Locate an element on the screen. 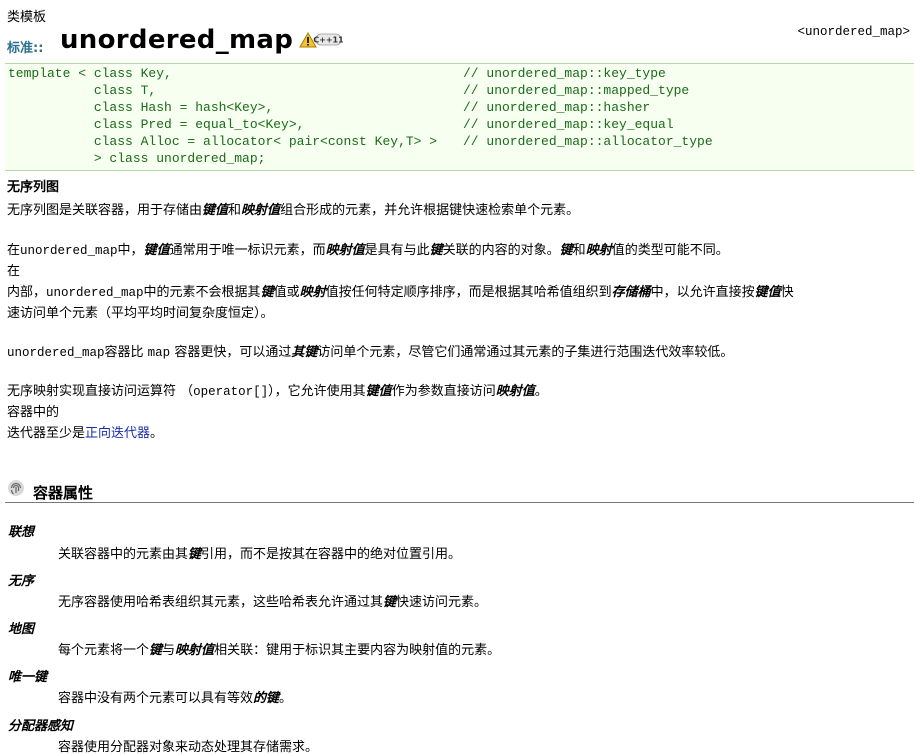  code-decl-line: class T, is located at coordinates (82, 90).